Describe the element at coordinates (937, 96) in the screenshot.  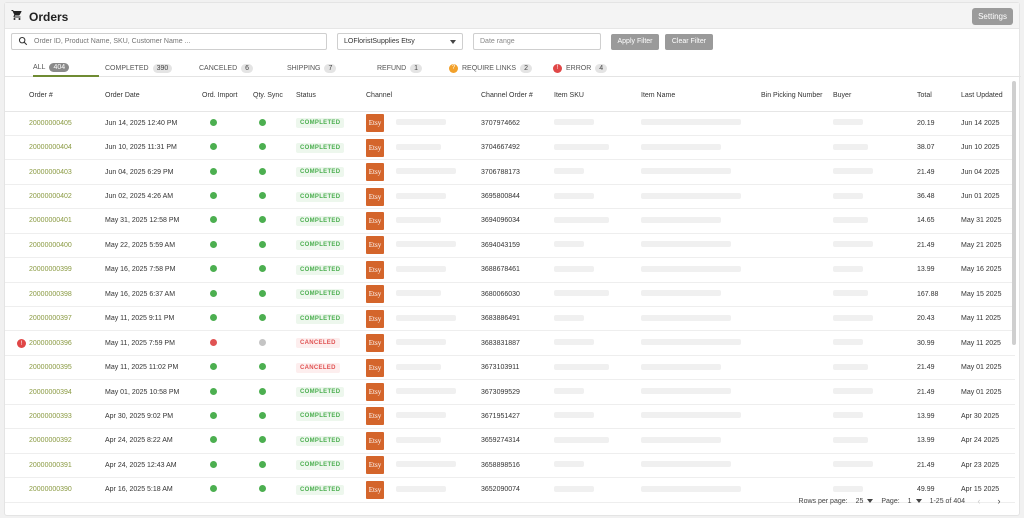
I see `col-total: Total` at that location.